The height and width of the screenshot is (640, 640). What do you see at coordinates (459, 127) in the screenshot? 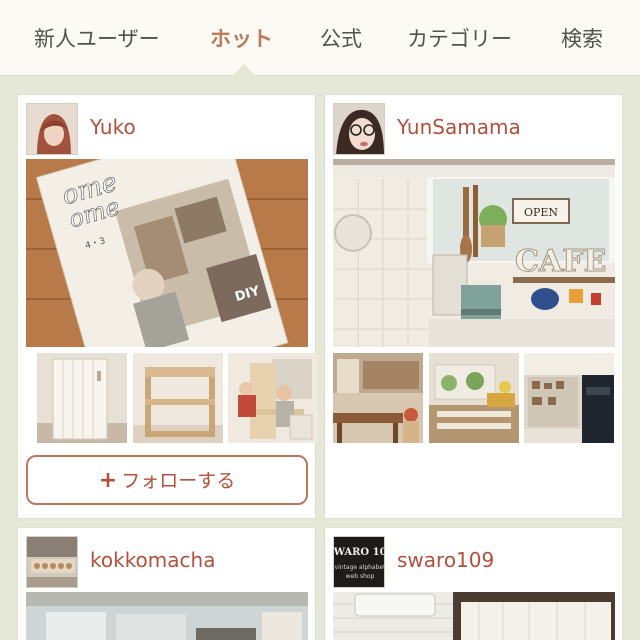
I see `username: YunSamama` at bounding box center [459, 127].